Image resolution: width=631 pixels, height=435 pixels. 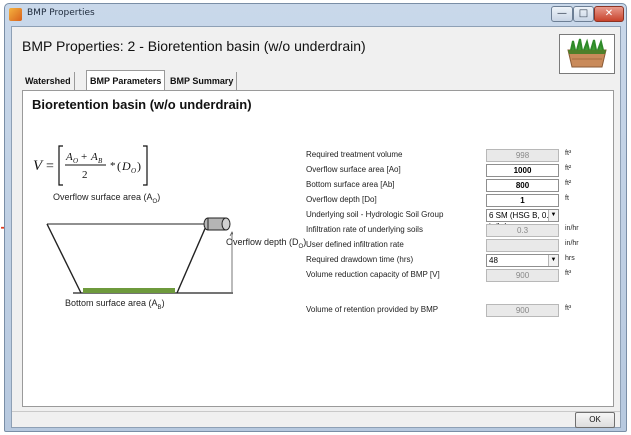 I want to click on overflow-depth-input: 1, so click(x=522, y=200).